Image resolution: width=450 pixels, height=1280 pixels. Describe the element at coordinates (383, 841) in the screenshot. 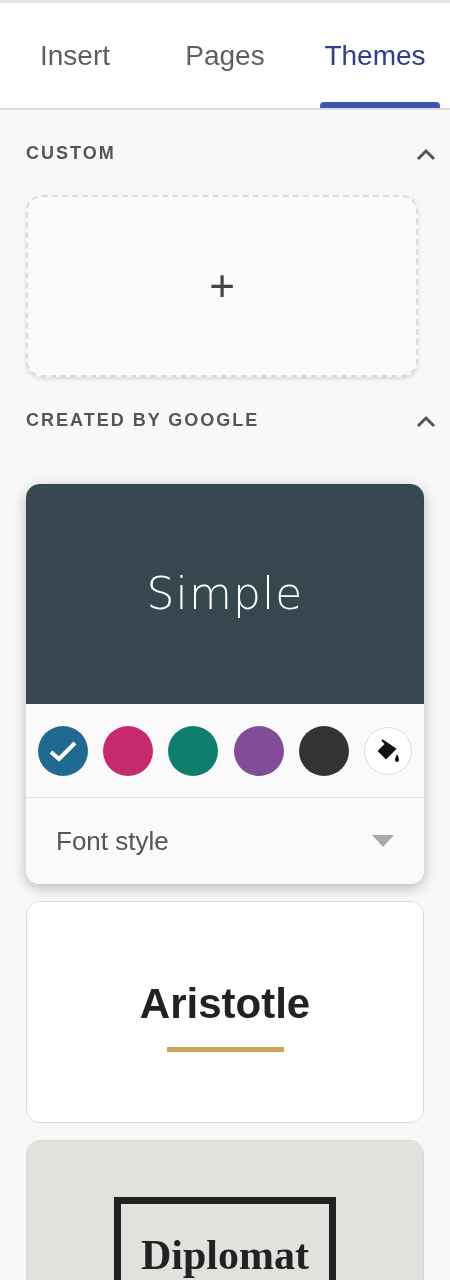

I see `dropdown-caret-icon` at that location.